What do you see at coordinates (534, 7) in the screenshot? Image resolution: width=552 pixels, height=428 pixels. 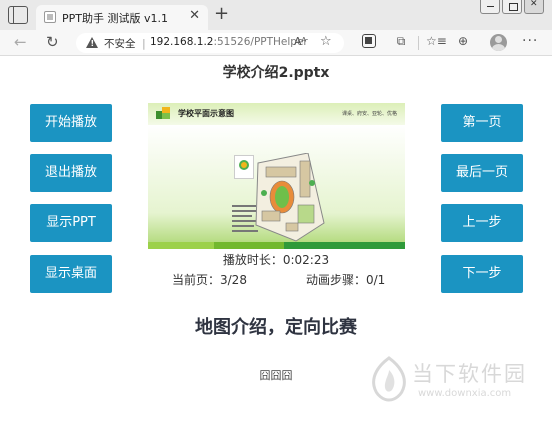 I see `close-window-button` at bounding box center [534, 7].